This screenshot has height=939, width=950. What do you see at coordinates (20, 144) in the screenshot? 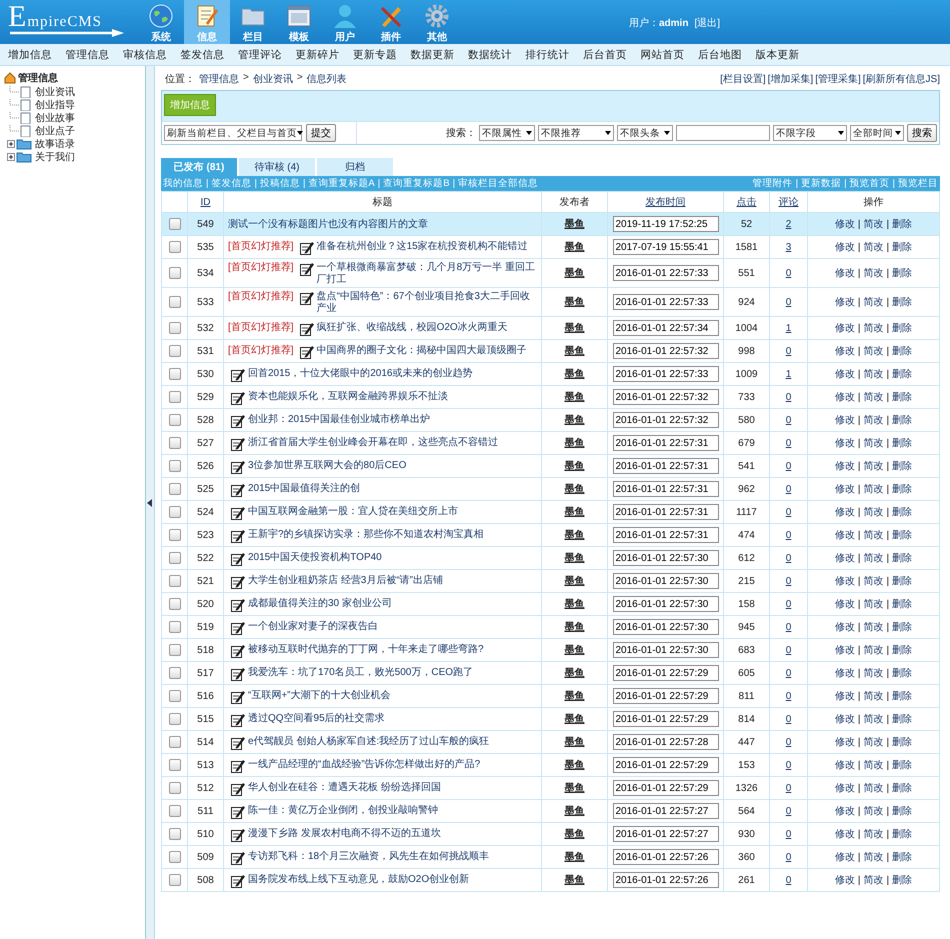
I see `folder-icon` at bounding box center [20, 144].